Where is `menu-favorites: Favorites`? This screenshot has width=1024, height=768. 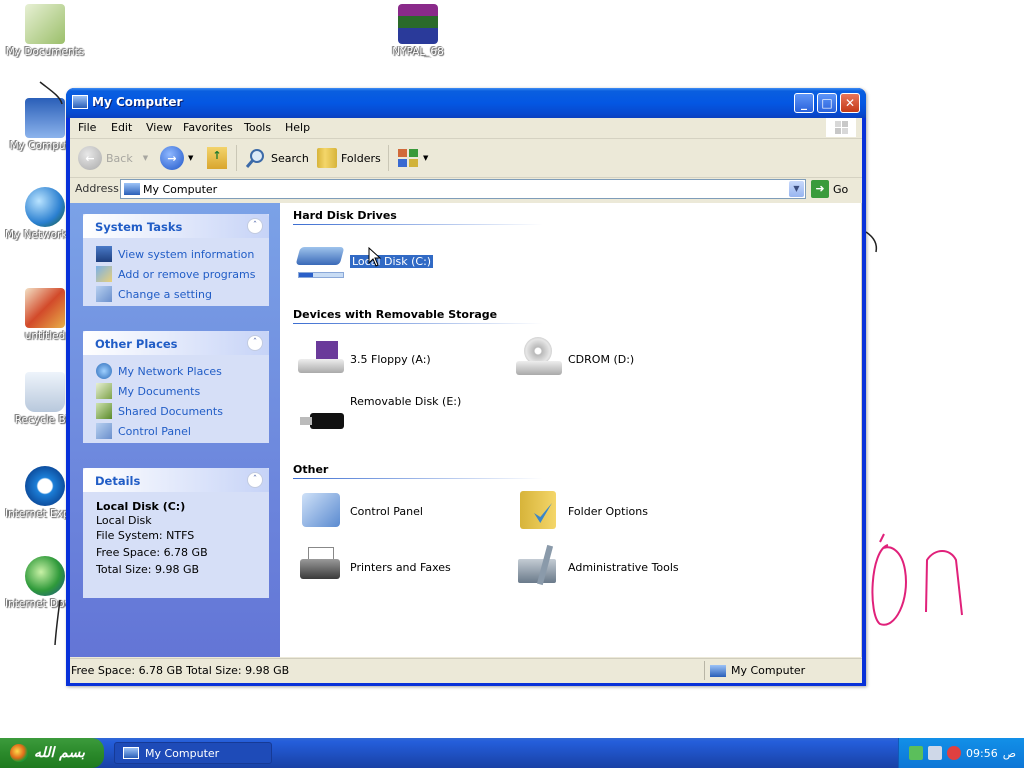
menu-favorites: Favorites is located at coordinates (208, 127).